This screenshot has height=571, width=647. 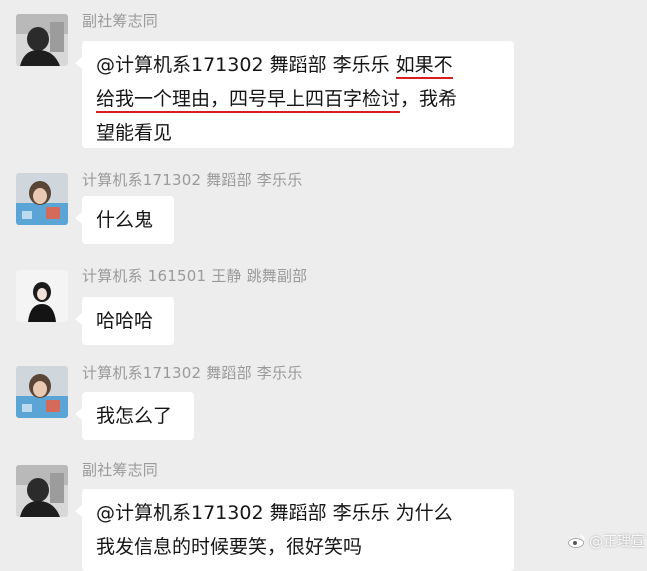 What do you see at coordinates (577, 541) in the screenshot?
I see `weibo-icon` at bounding box center [577, 541].